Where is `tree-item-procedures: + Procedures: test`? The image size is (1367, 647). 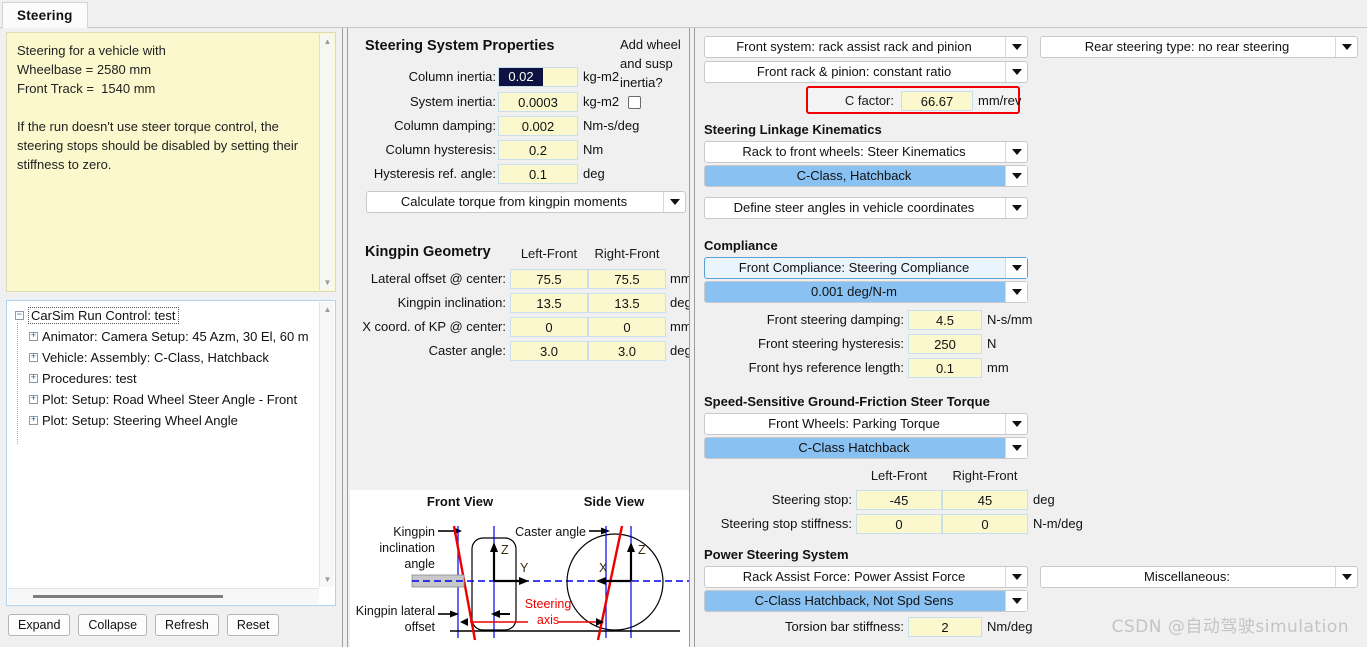 tree-item-procedures: + Procedures: test is located at coordinates (166, 378).